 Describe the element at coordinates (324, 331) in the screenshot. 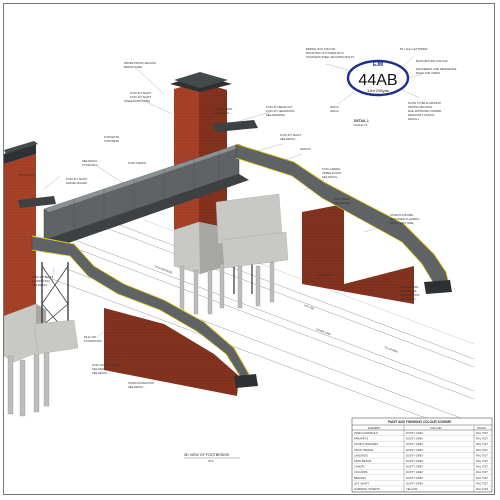

I see `track-label: DOWN LINE` at that location.